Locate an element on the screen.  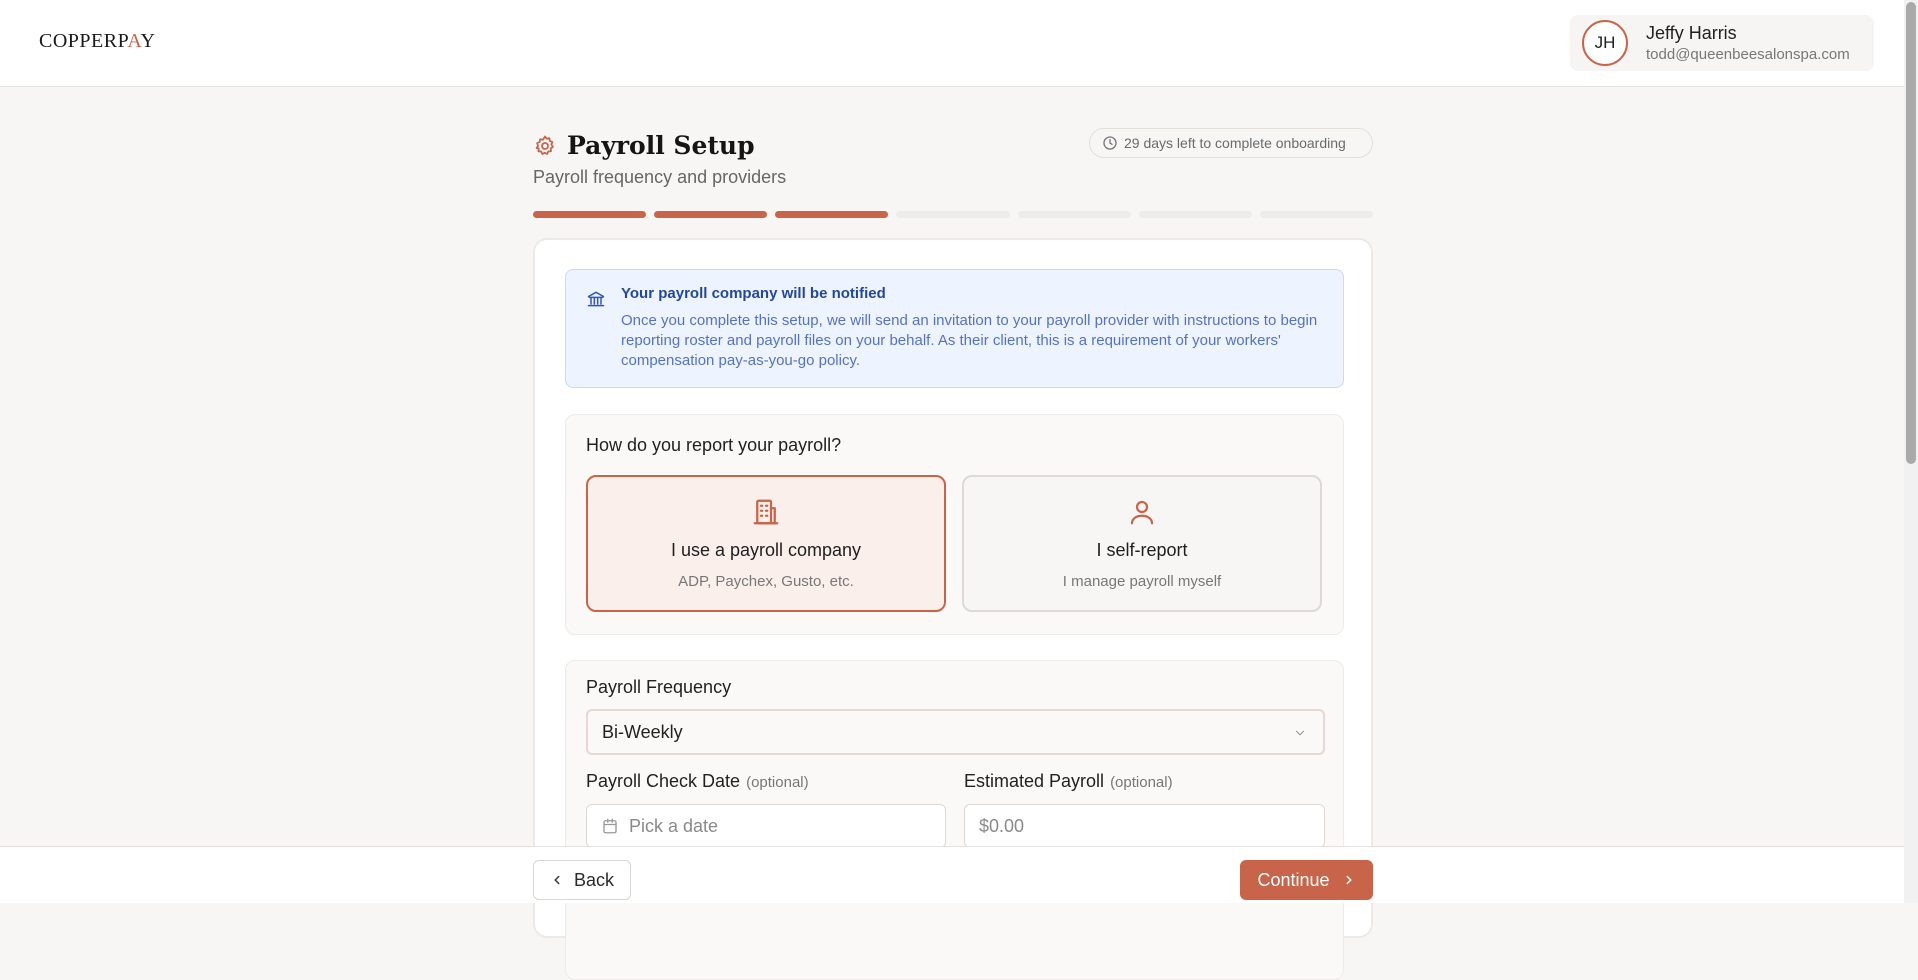
deadline-badge: 29 days left to complete onboarding is located at coordinates (1231, 143).